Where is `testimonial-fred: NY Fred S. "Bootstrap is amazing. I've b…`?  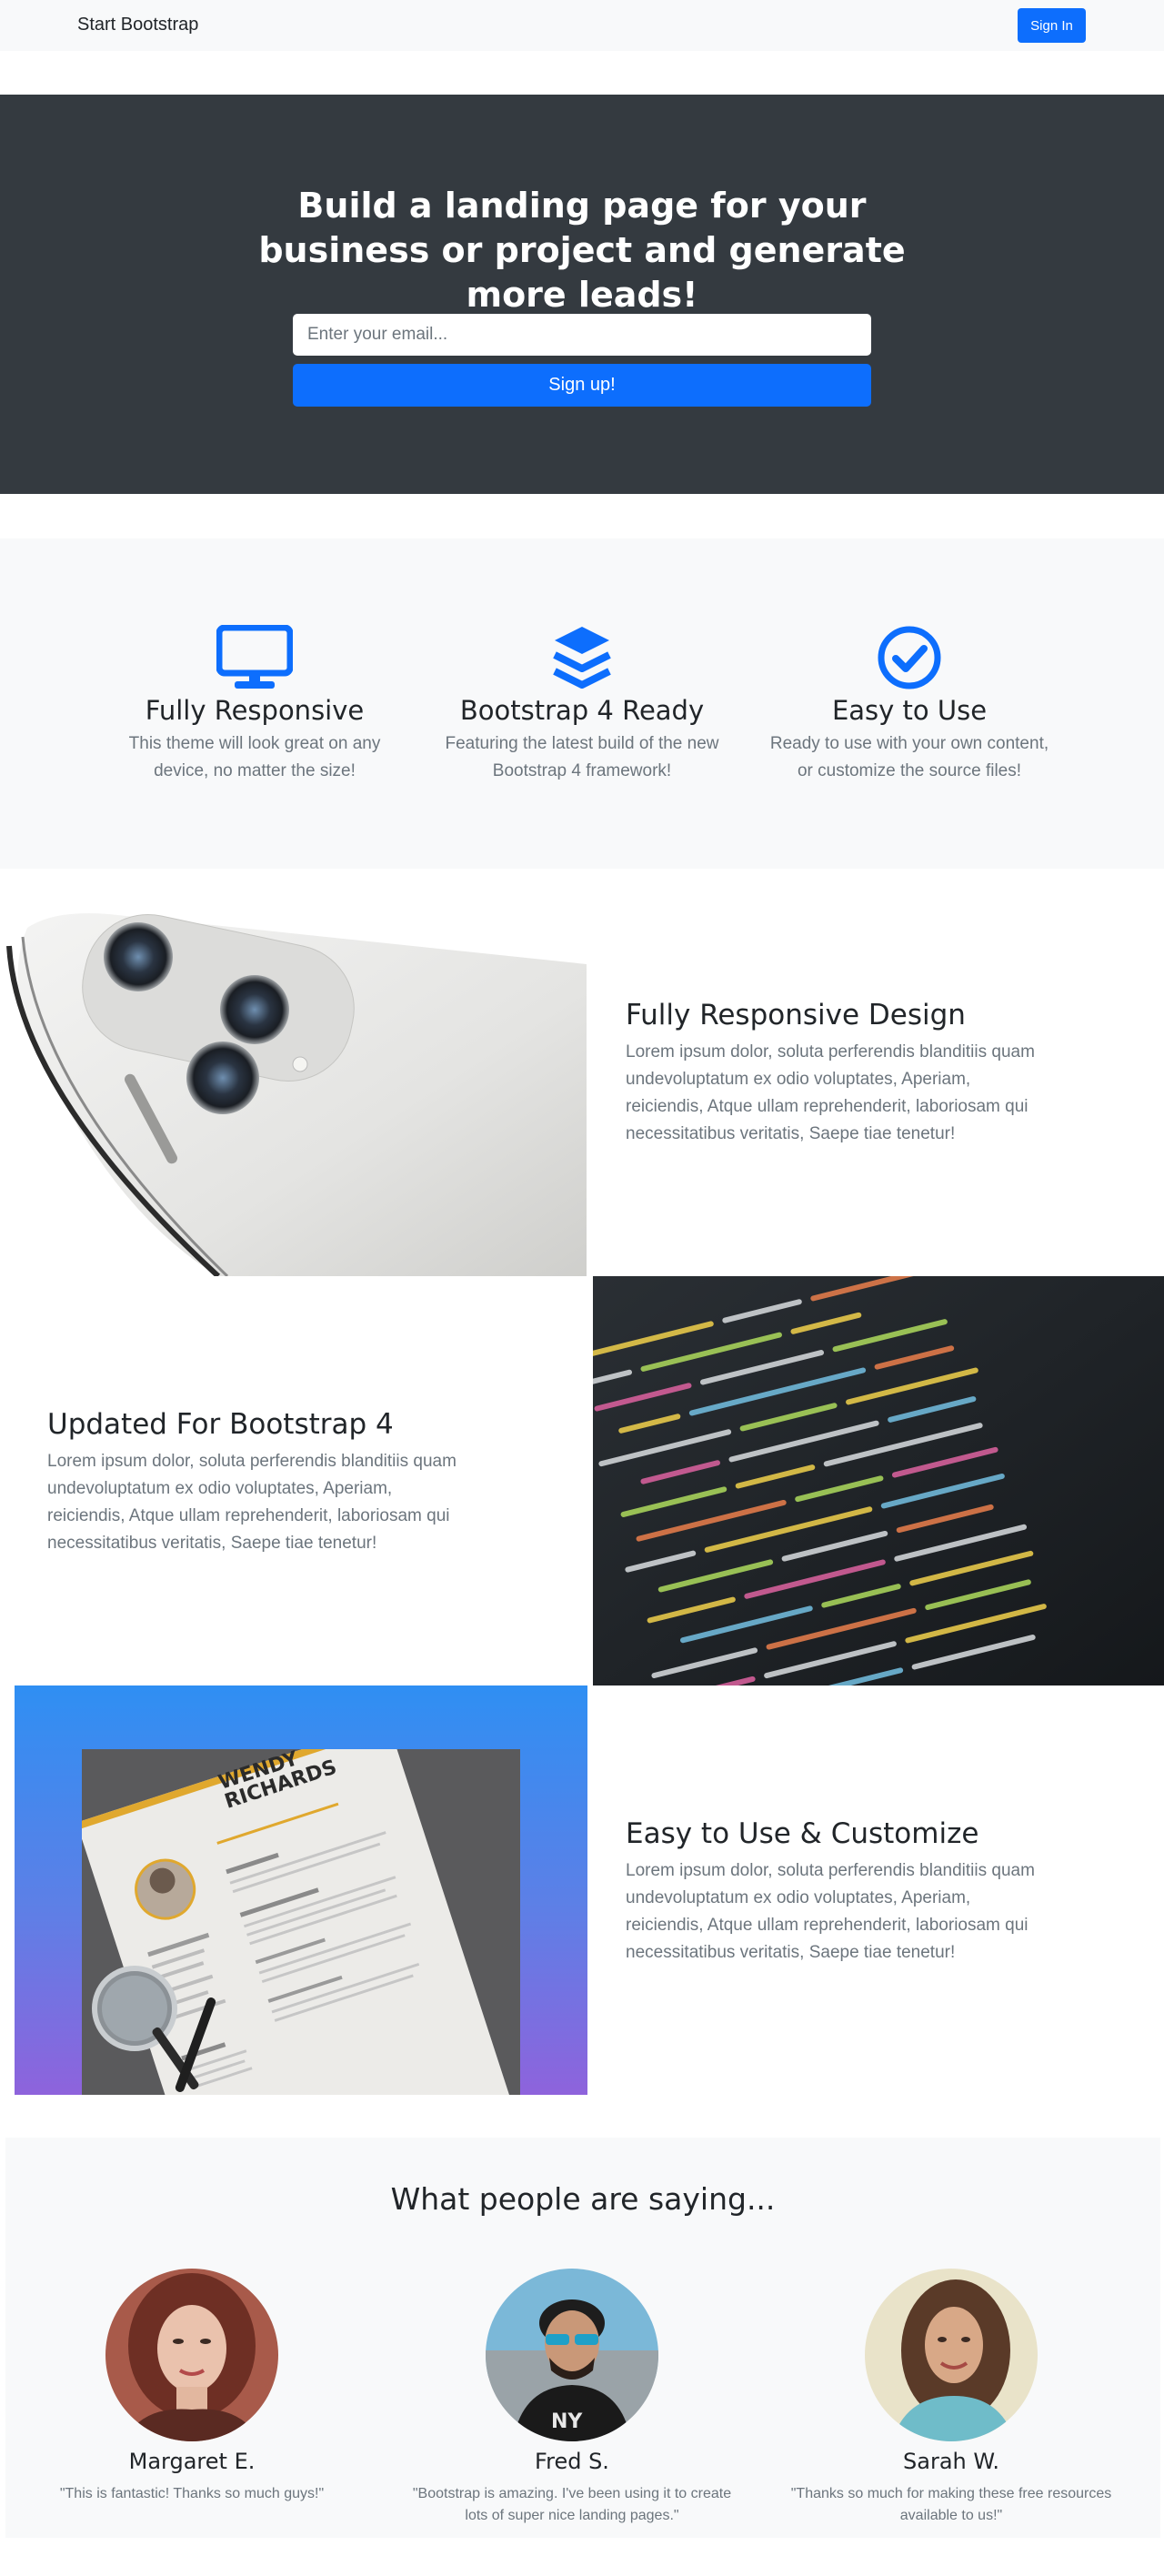
testimonial-fred: NY Fred S. "Bootstrap is amazing. I've b… is located at coordinates (572, 2398).